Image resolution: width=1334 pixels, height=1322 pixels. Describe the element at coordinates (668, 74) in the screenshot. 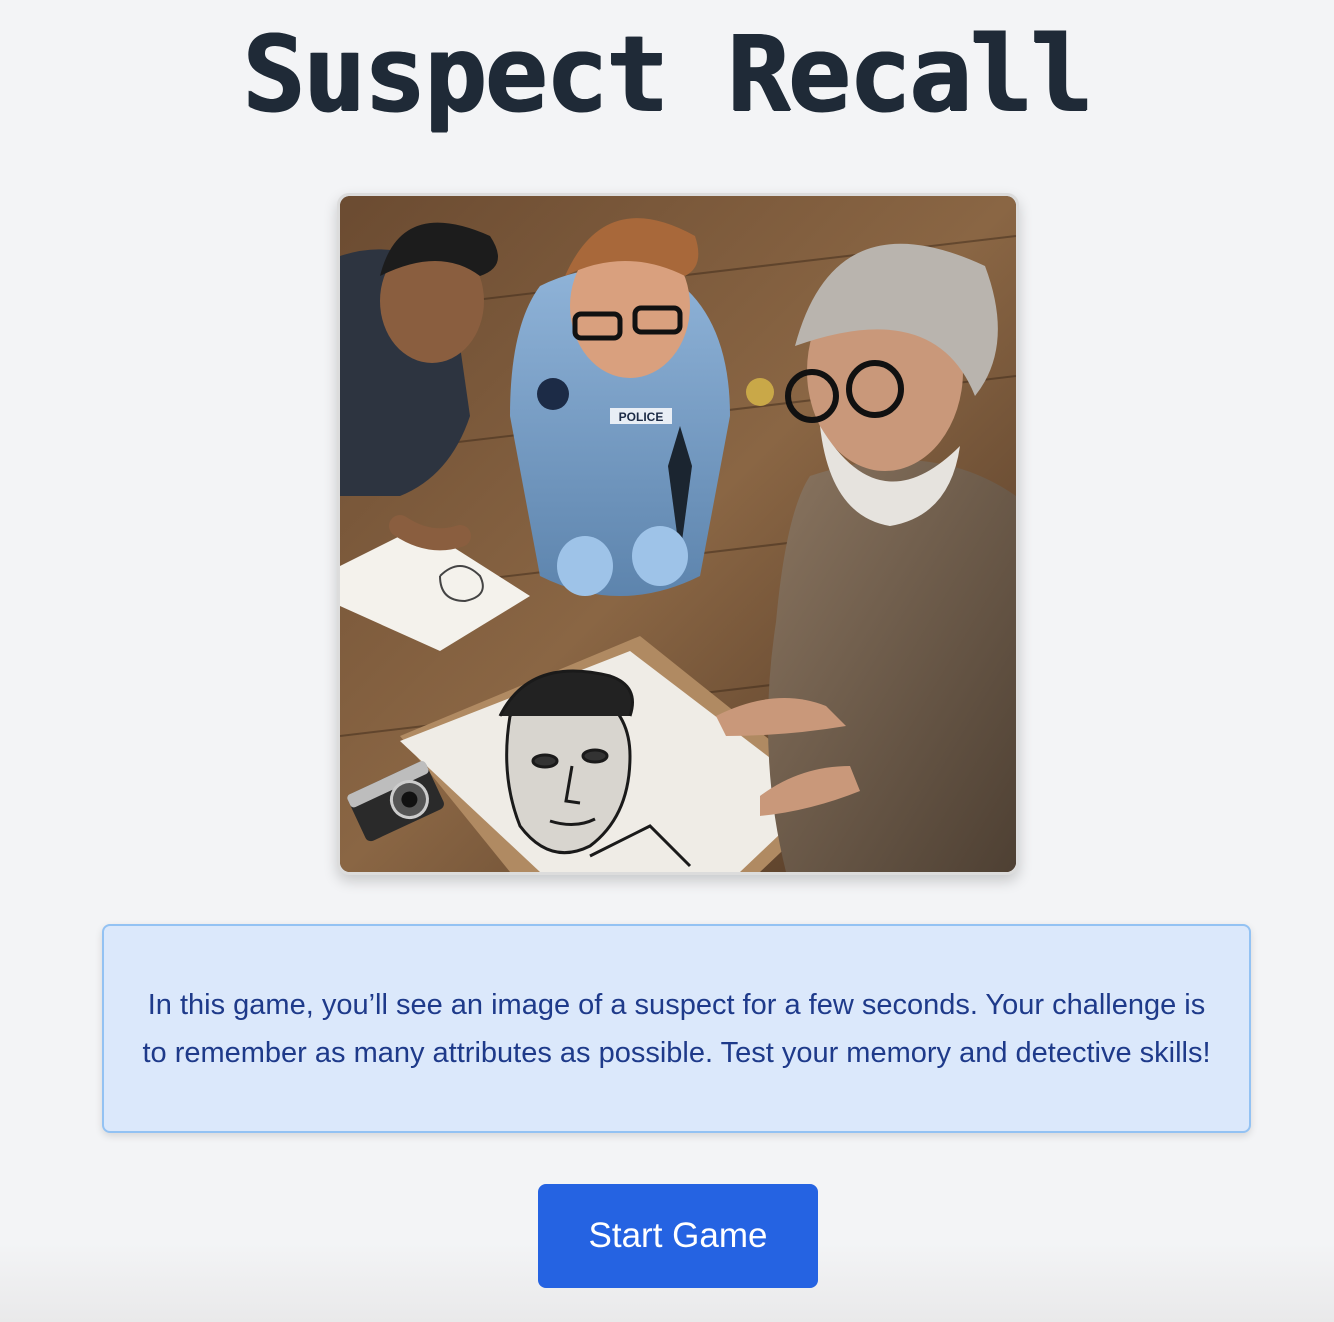

I see `page-title: Suspect Recall` at that location.